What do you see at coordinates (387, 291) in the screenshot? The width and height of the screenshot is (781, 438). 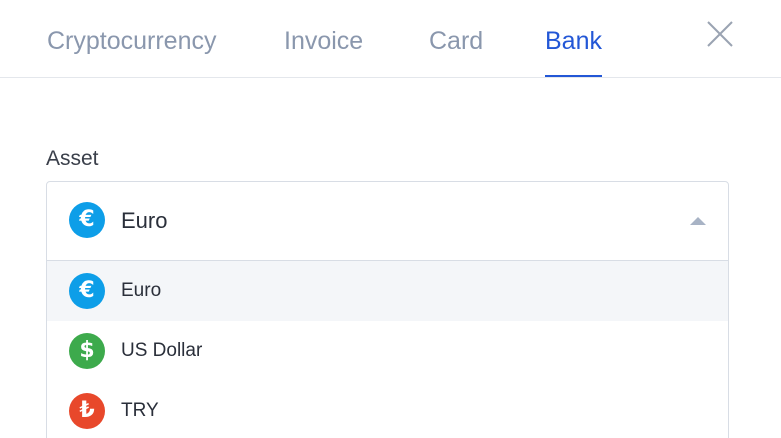 I see `option-euro: € Euro` at bounding box center [387, 291].